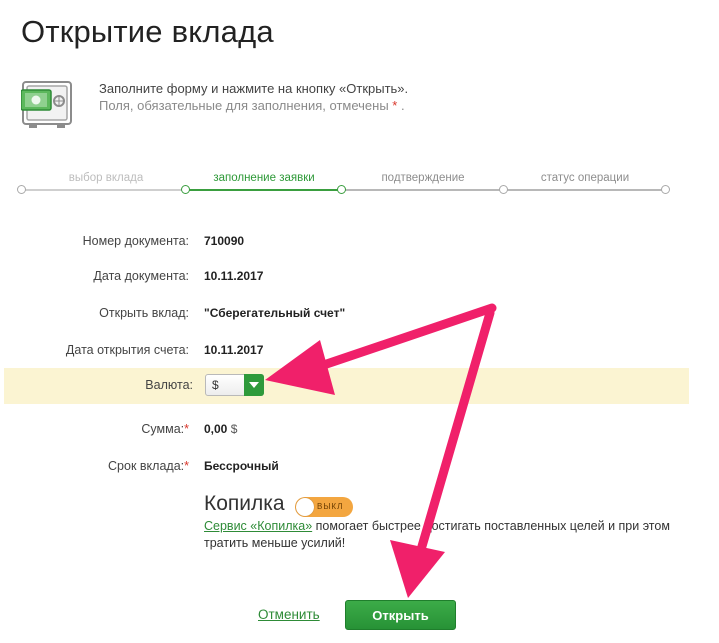 The height and width of the screenshot is (643, 719). What do you see at coordinates (289, 614) in the screenshot?
I see `cancel-link: Отменить` at bounding box center [289, 614].